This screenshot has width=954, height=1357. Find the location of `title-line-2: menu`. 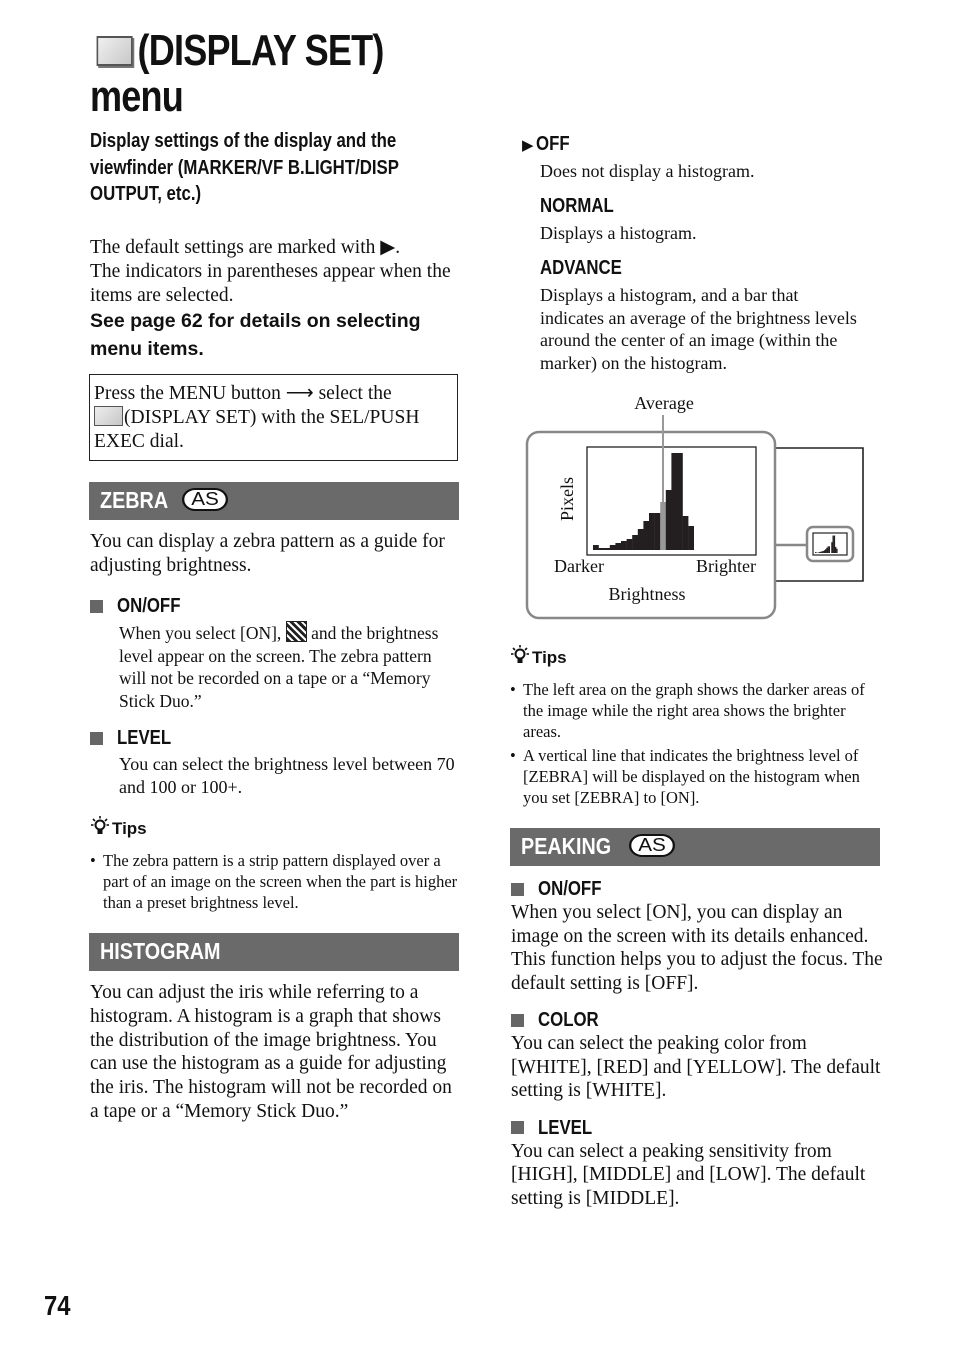

title-line-2: menu is located at coordinates (137, 96).